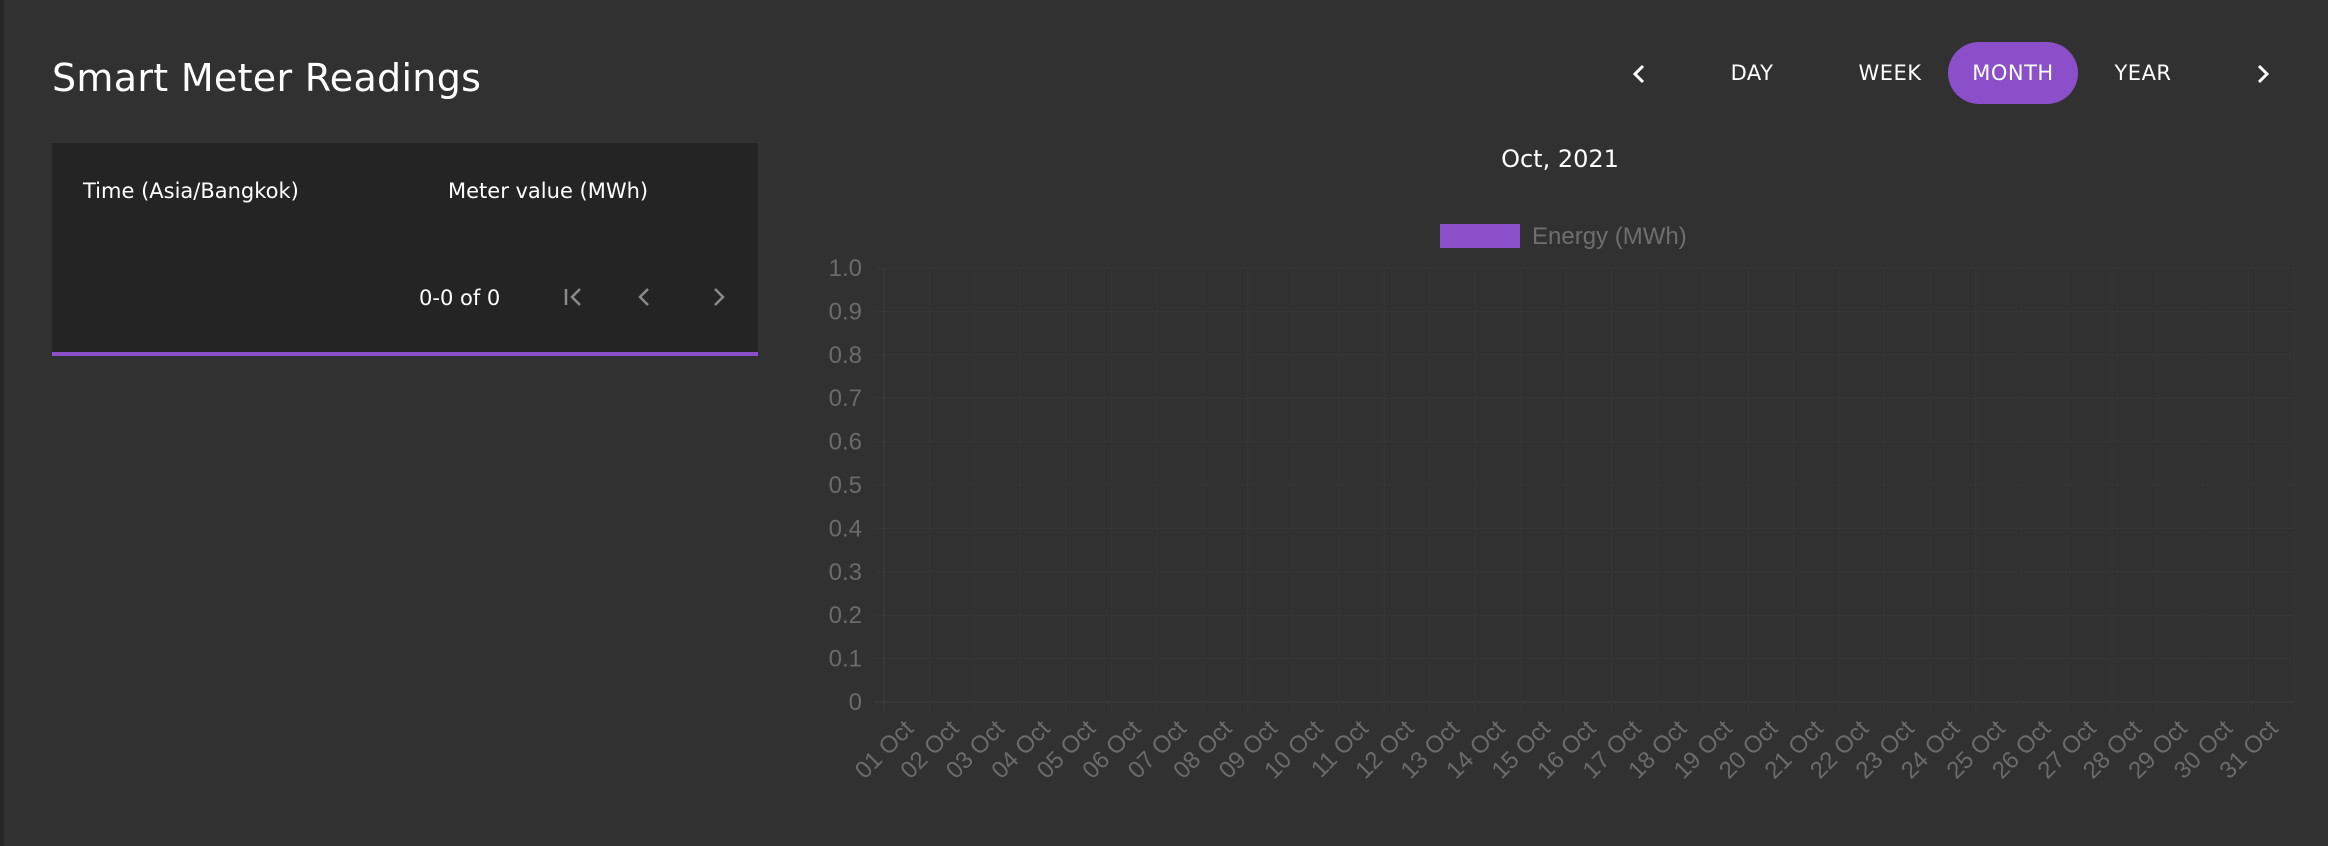  I want to click on y-tick-label: 0.3, so click(845, 572).